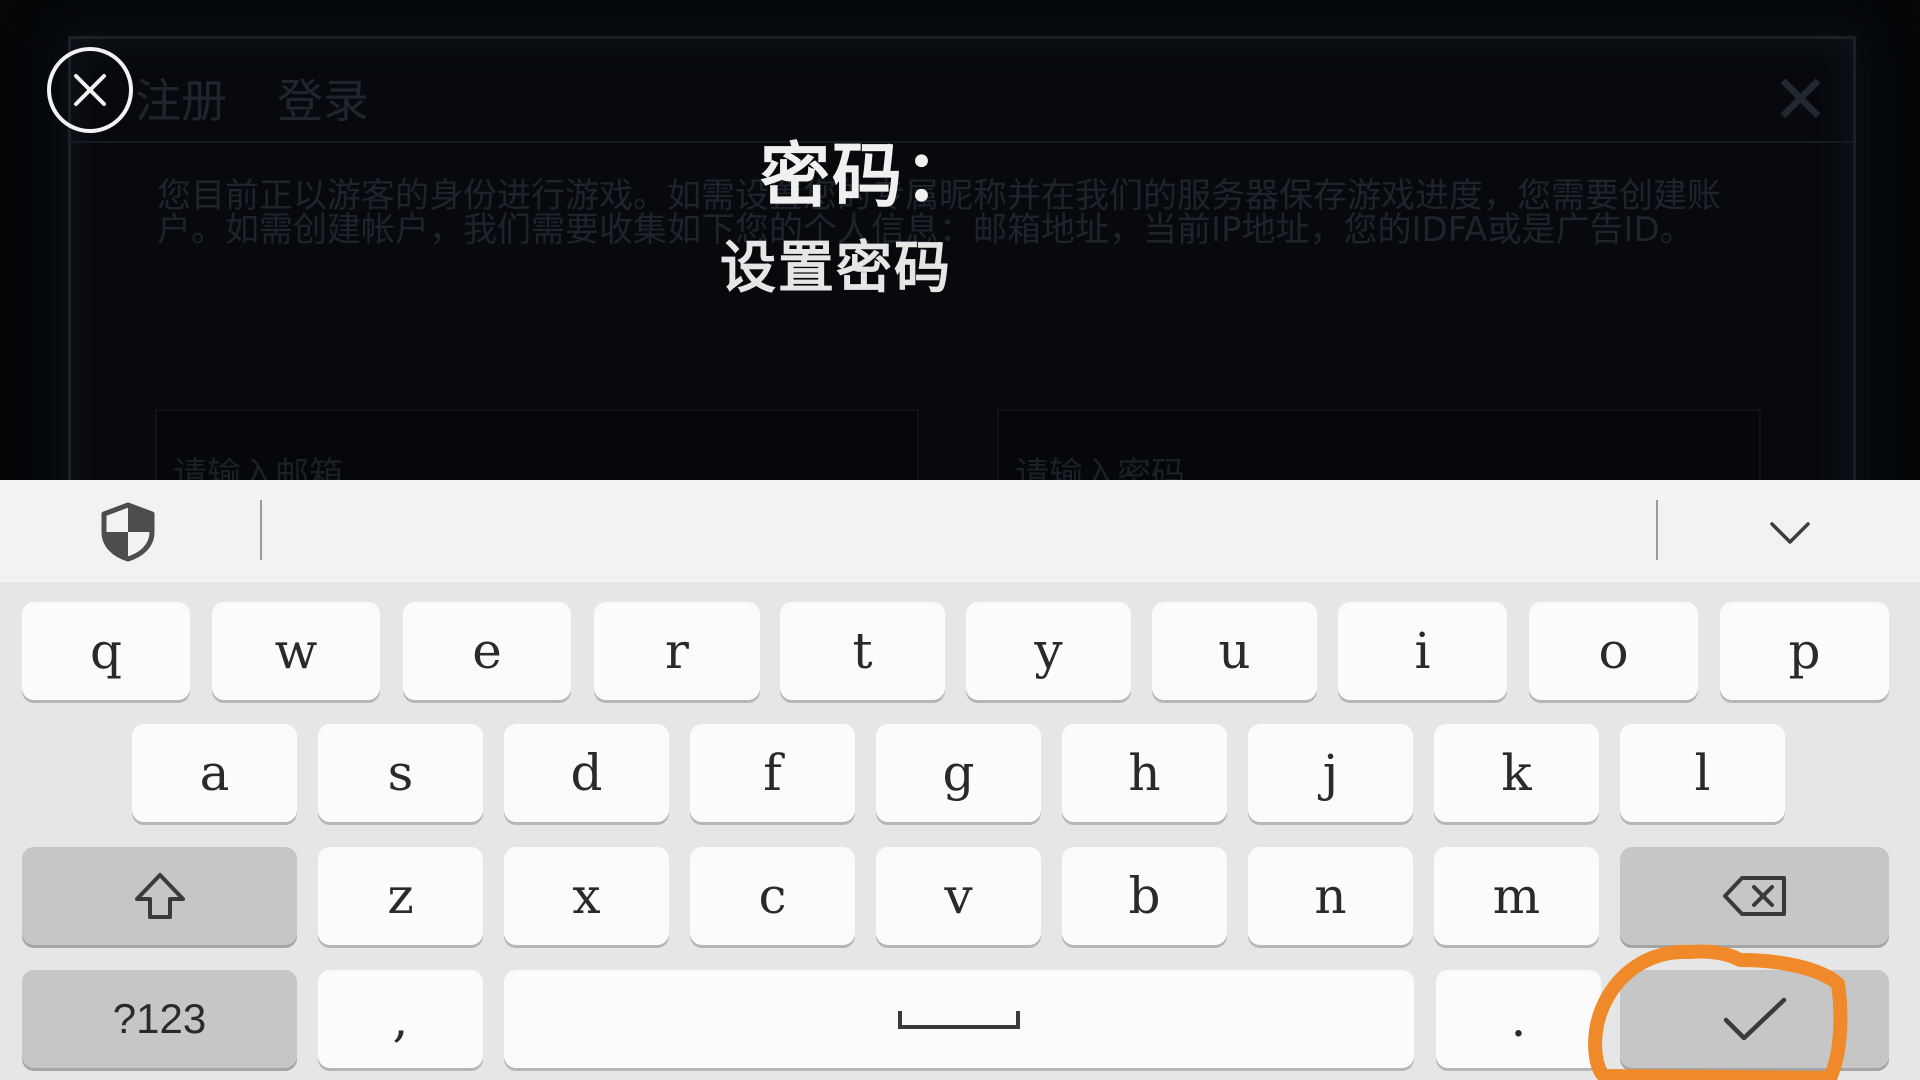 This screenshot has height=1080, width=1920. I want to click on shift-icon, so click(159, 896).